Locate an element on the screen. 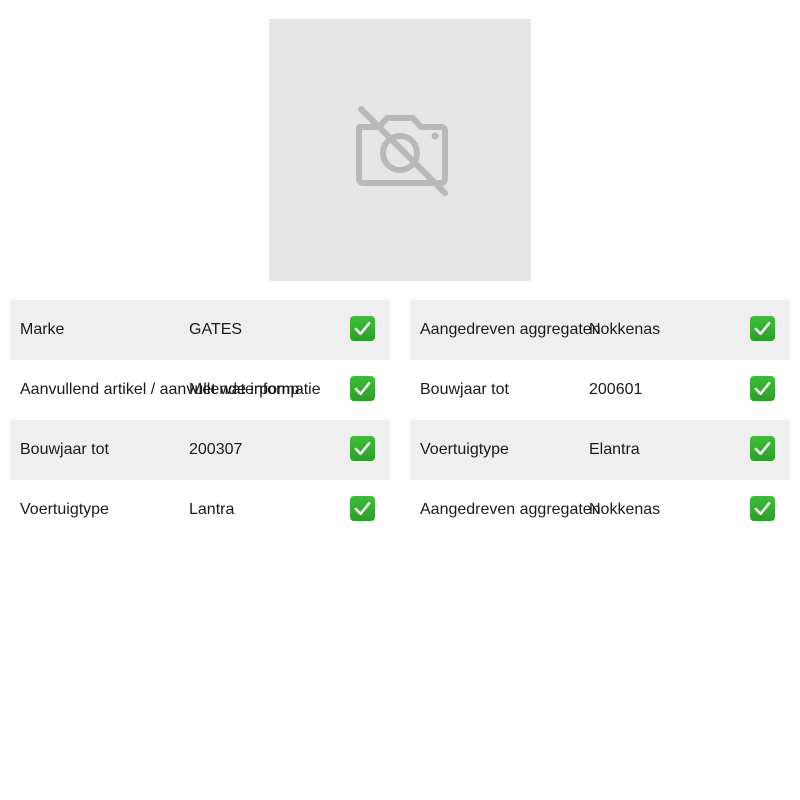 This screenshot has height=800, width=800. no-photo-icon is located at coordinates (402, 151).